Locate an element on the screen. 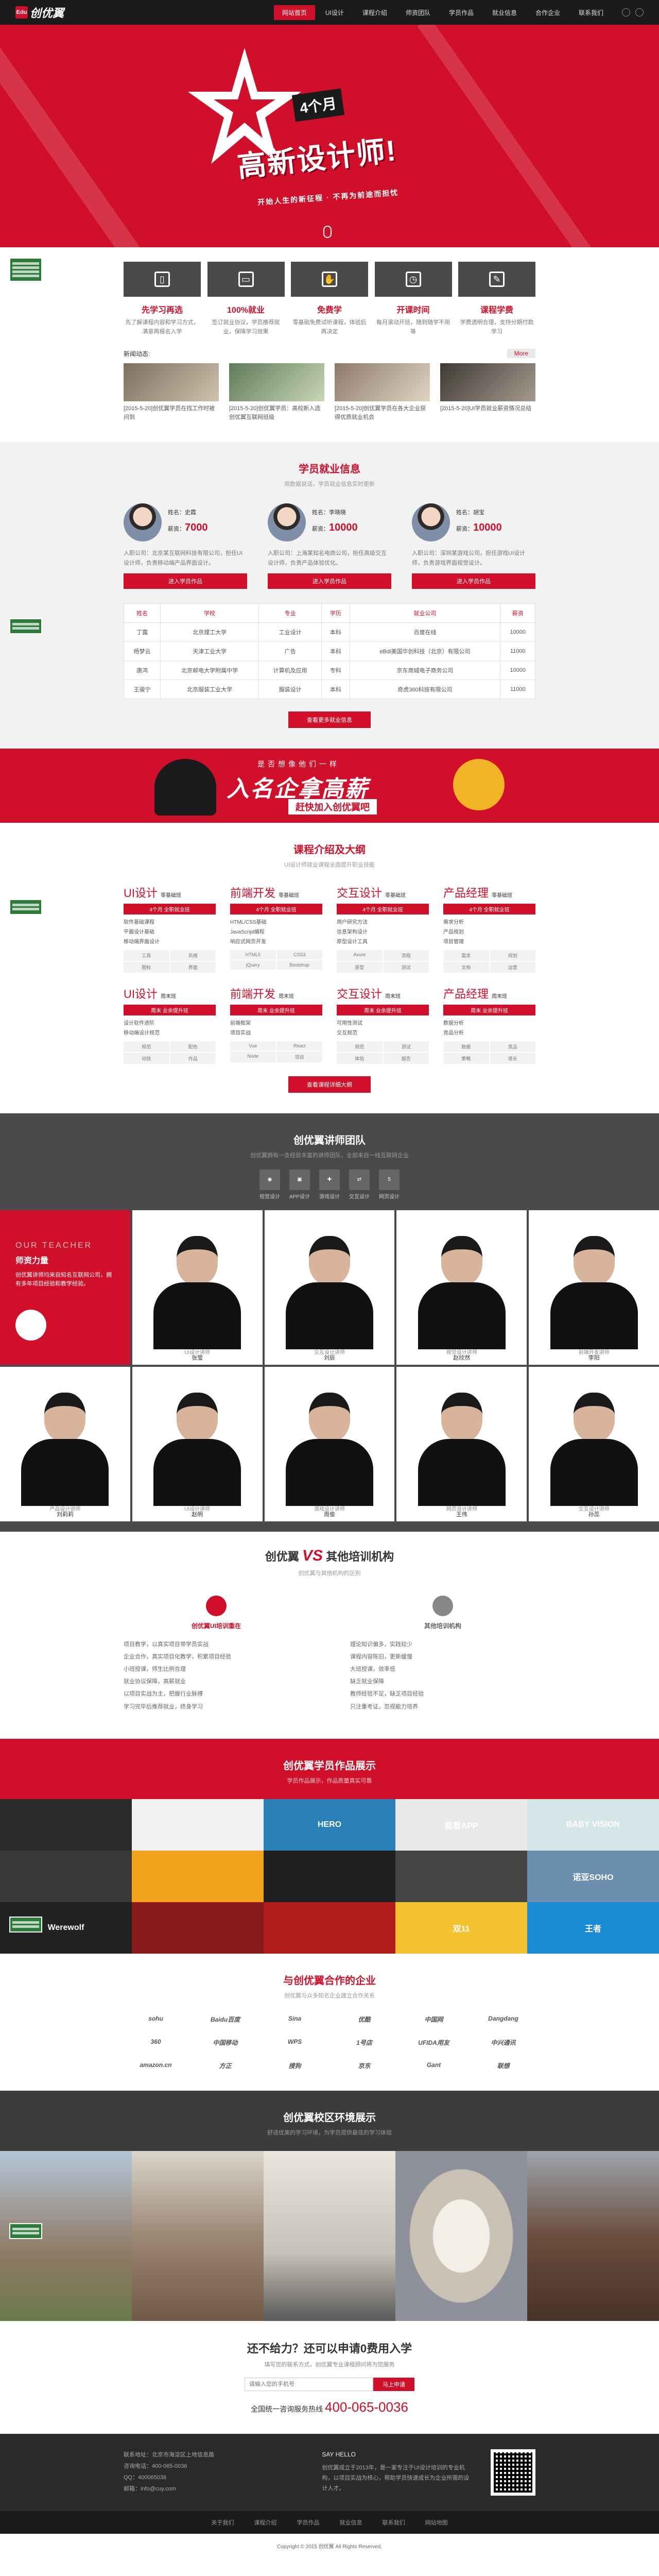 Image resolution: width=659 pixels, height=2576 pixels. partner-logo: 搜狗 is located at coordinates (295, 2065).